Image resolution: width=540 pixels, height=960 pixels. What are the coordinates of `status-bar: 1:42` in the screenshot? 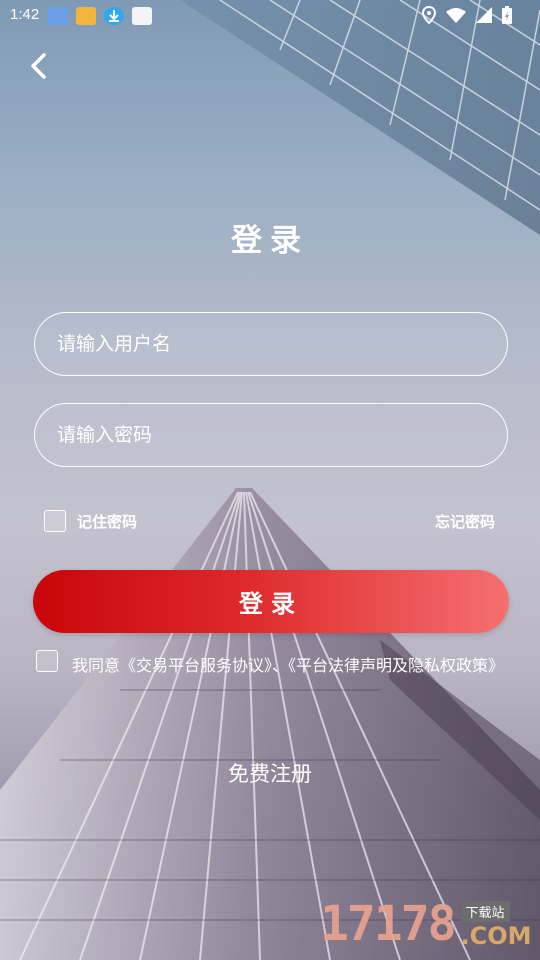 It's located at (270, 16).